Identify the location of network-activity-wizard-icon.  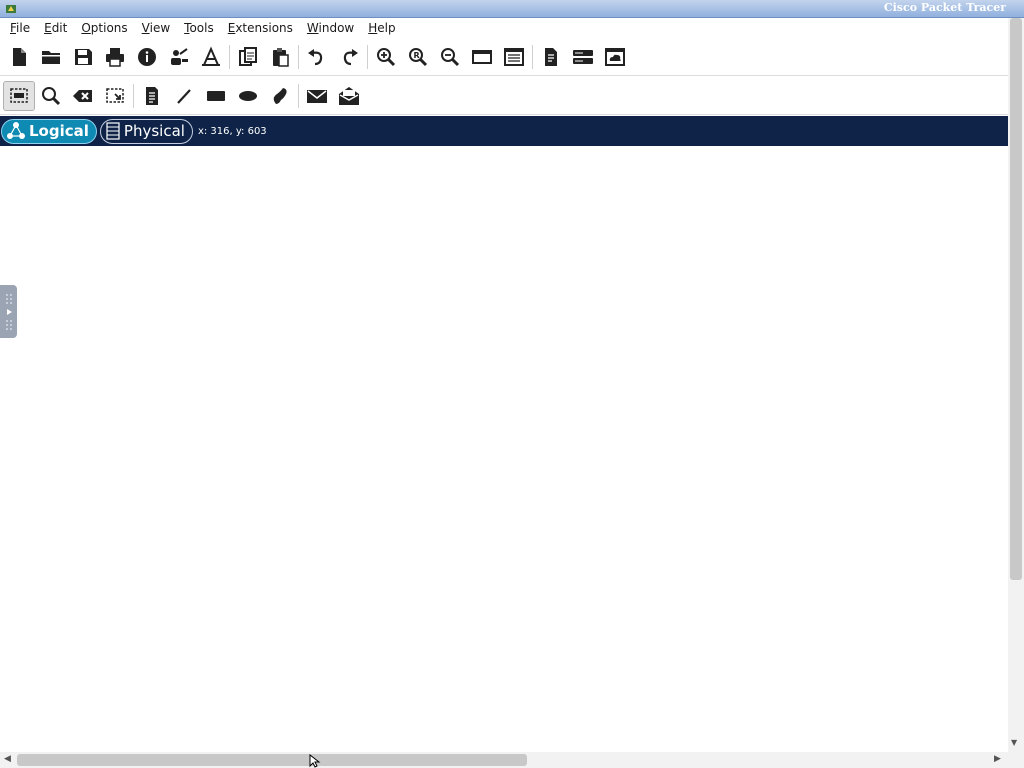
(179, 57).